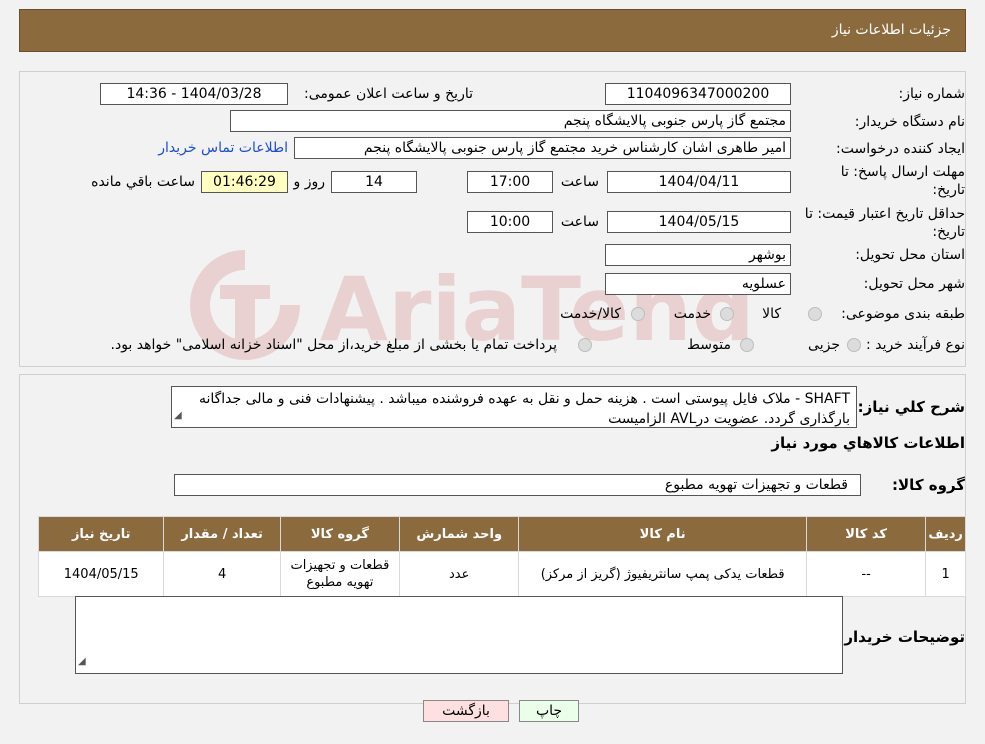  What do you see at coordinates (709, 345) in the screenshot?
I see `process-option-medium: متوسط` at bounding box center [709, 345].